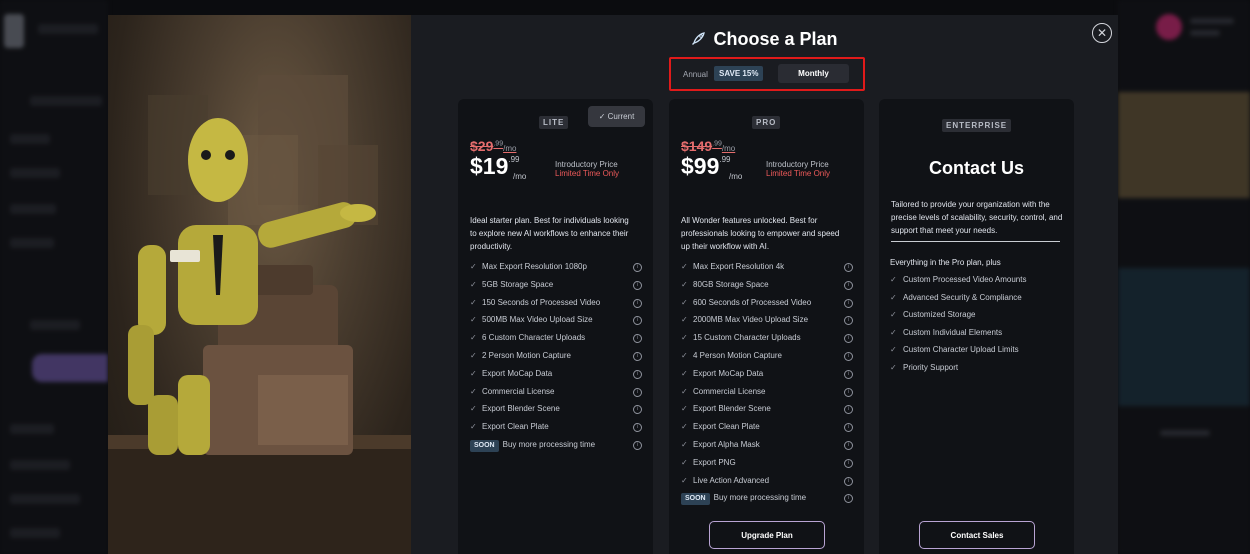 The height and width of the screenshot is (554, 1250). Describe the element at coordinates (976, 350) in the screenshot. I see `feature-item: ✓ Custom Character Upload Limits` at that location.